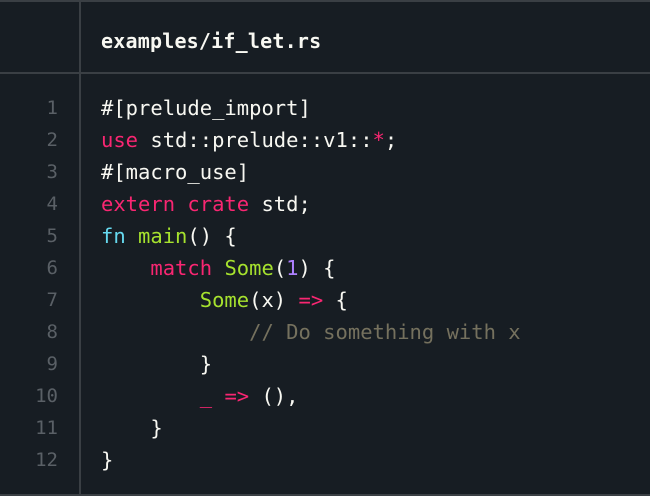 The height and width of the screenshot is (496, 650). I want to click on code-token: crate, so click(218, 204).